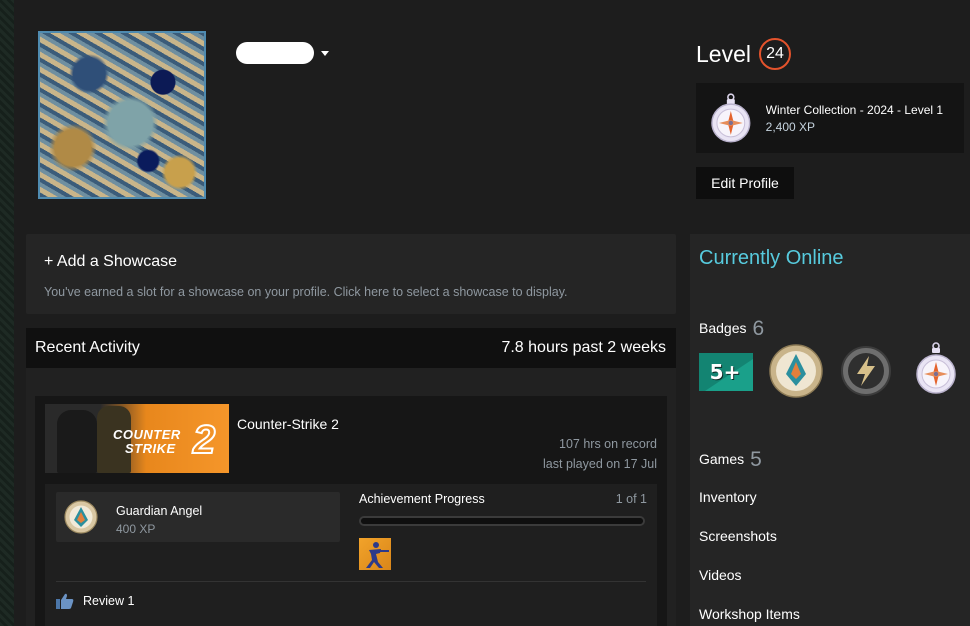  I want to click on game-hours-on-record: 107 hrs on record, so click(608, 444).